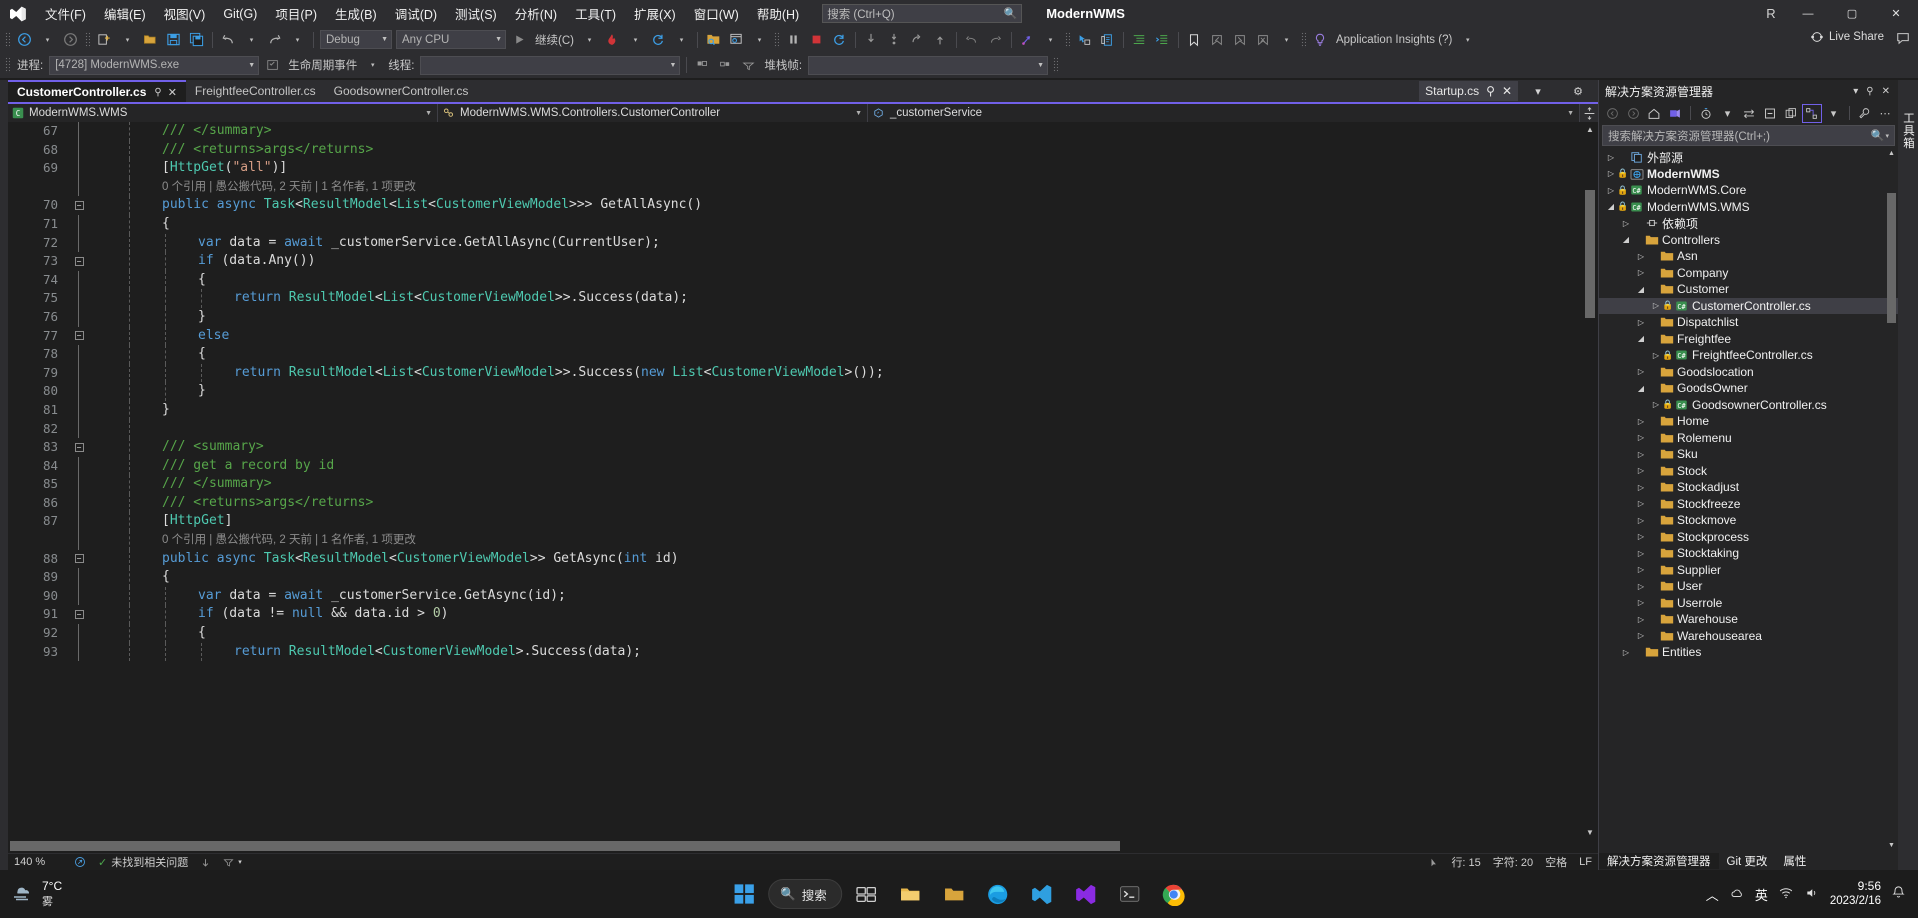  I want to click on code-text: /// </summary>, so click(880, 484).